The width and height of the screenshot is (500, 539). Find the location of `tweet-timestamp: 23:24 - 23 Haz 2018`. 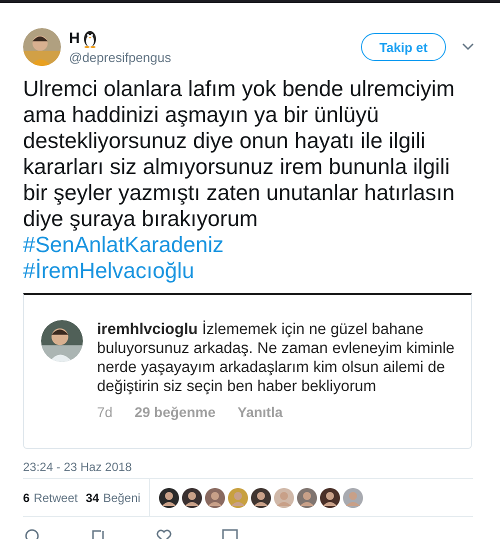

tweet-timestamp: 23:24 - 23 Haz 2018 is located at coordinates (248, 469).